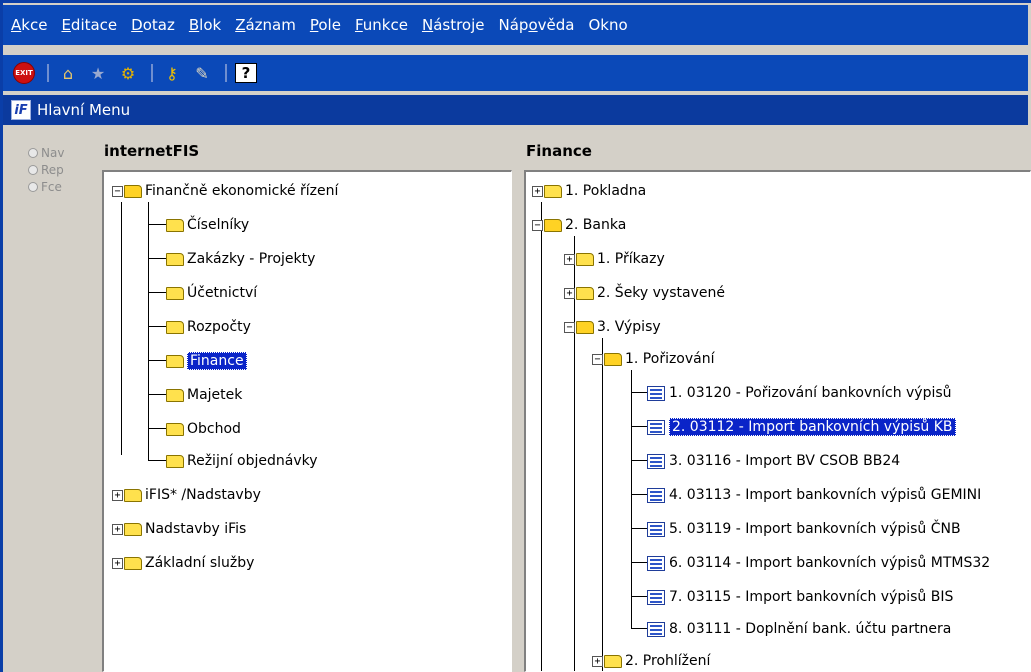  Describe the element at coordinates (203, 429) in the screenshot. I see `tree-node-obchod: Obchod` at that location.